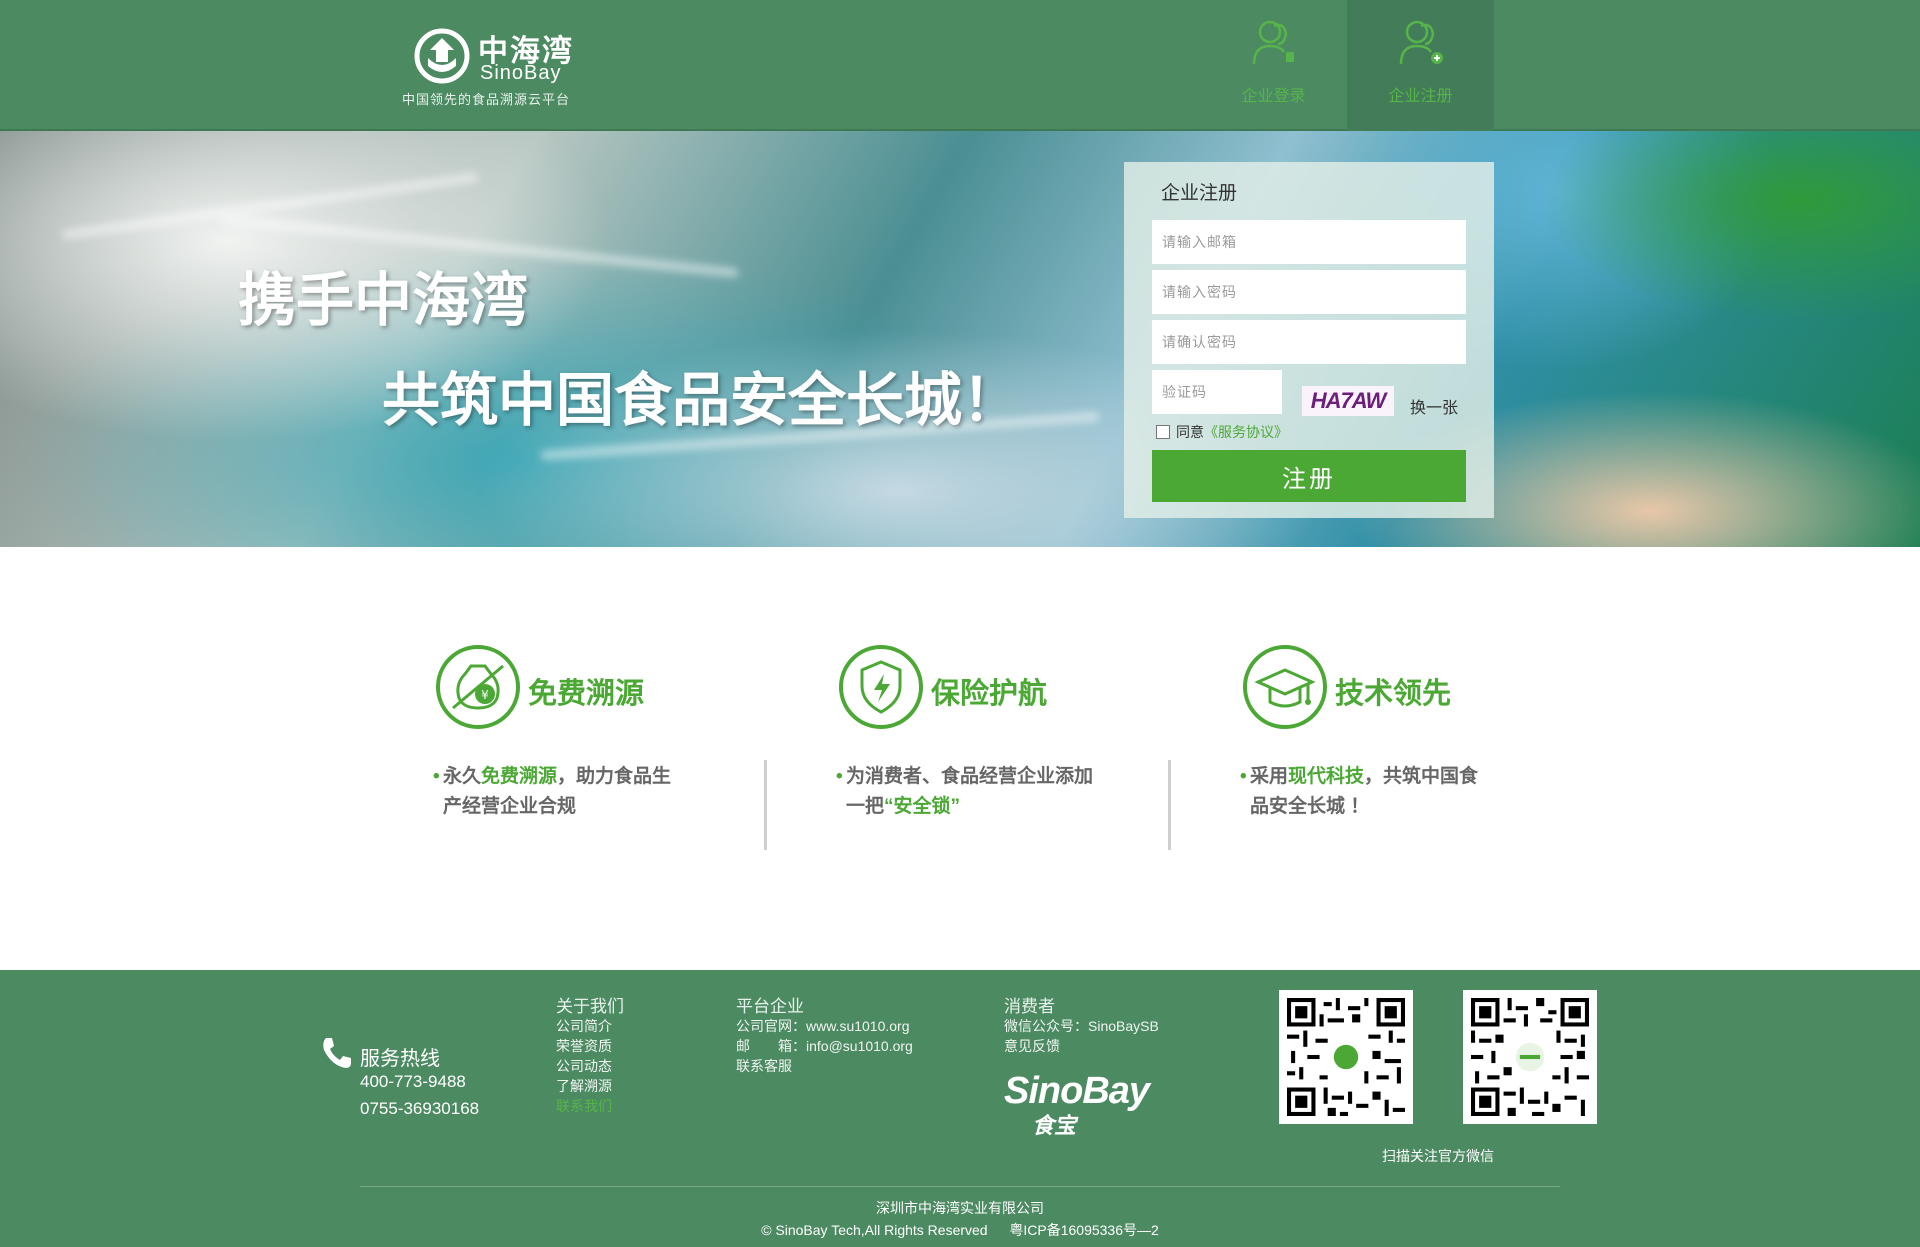 This screenshot has width=1920, height=1247. What do you see at coordinates (1081, 1026) in the screenshot?
I see `footer-wechat-account: 微信公众号：SinoBaySB` at bounding box center [1081, 1026].